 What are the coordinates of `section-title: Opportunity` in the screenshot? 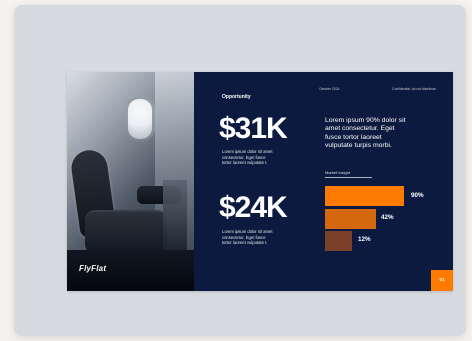 It's located at (236, 97).